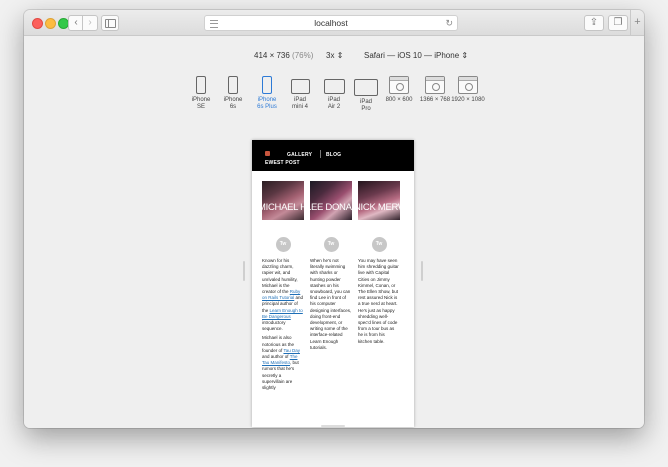 The image size is (668, 467). Describe the element at coordinates (320, 154) in the screenshot. I see `nav-divider` at that location.